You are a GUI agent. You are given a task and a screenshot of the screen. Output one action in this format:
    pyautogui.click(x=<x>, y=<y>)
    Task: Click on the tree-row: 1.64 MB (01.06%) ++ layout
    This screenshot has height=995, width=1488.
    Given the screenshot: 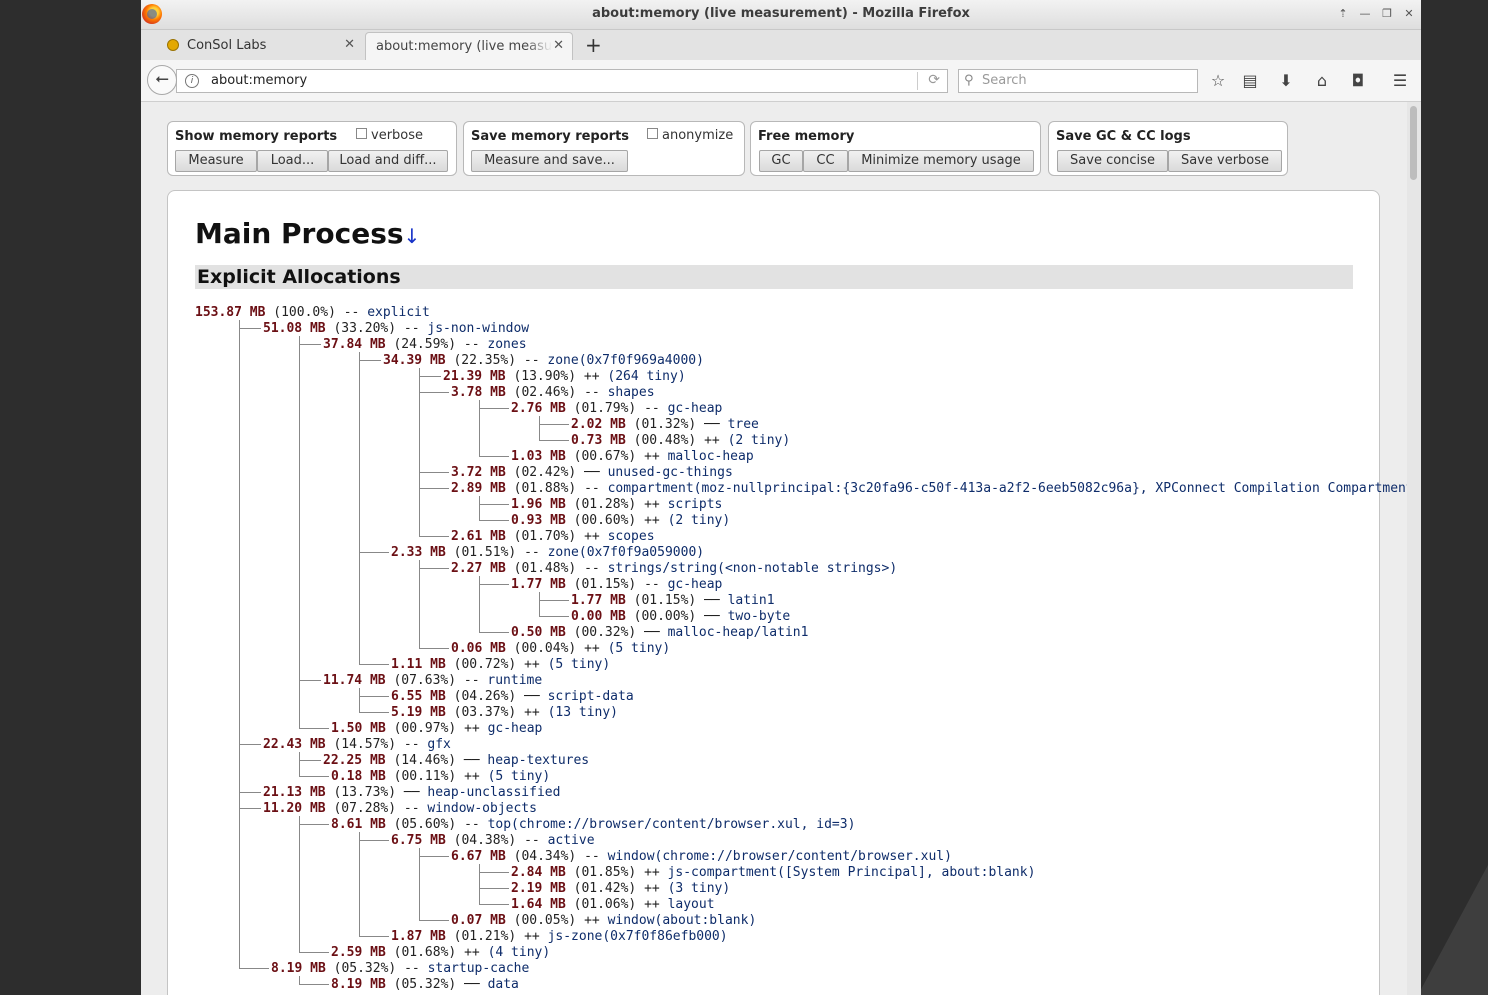 What is the action you would take?
    pyautogui.click(x=613, y=905)
    